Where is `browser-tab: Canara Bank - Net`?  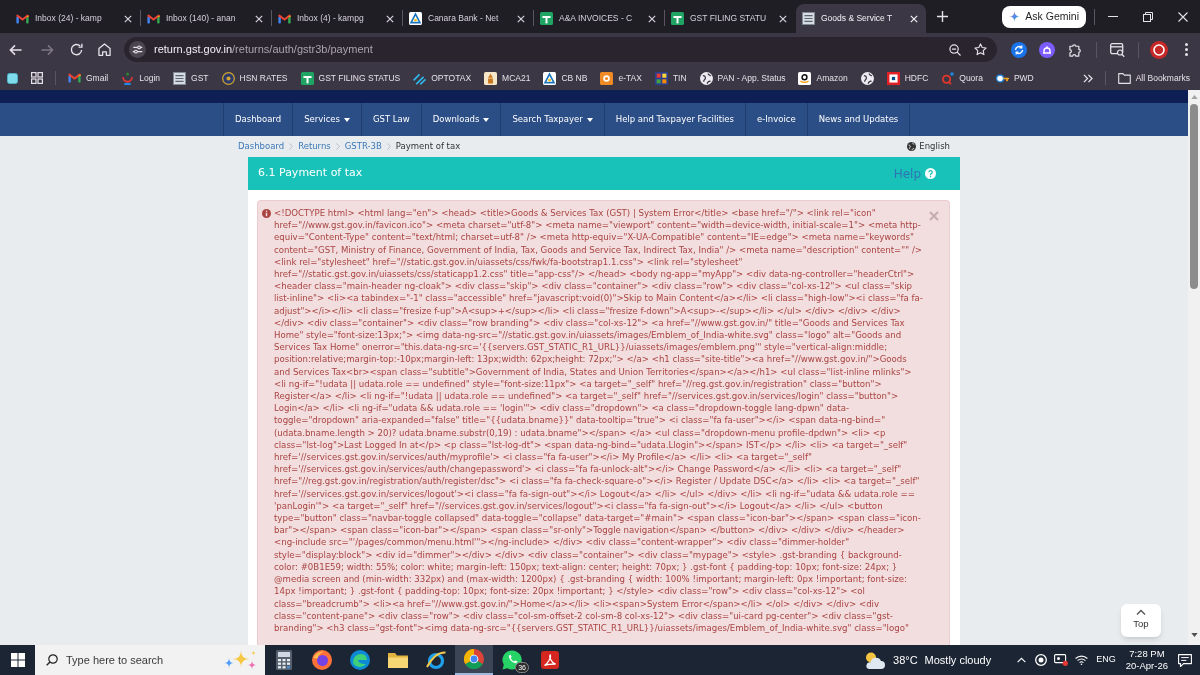 browser-tab: Canara Bank - Net is located at coordinates (468, 18).